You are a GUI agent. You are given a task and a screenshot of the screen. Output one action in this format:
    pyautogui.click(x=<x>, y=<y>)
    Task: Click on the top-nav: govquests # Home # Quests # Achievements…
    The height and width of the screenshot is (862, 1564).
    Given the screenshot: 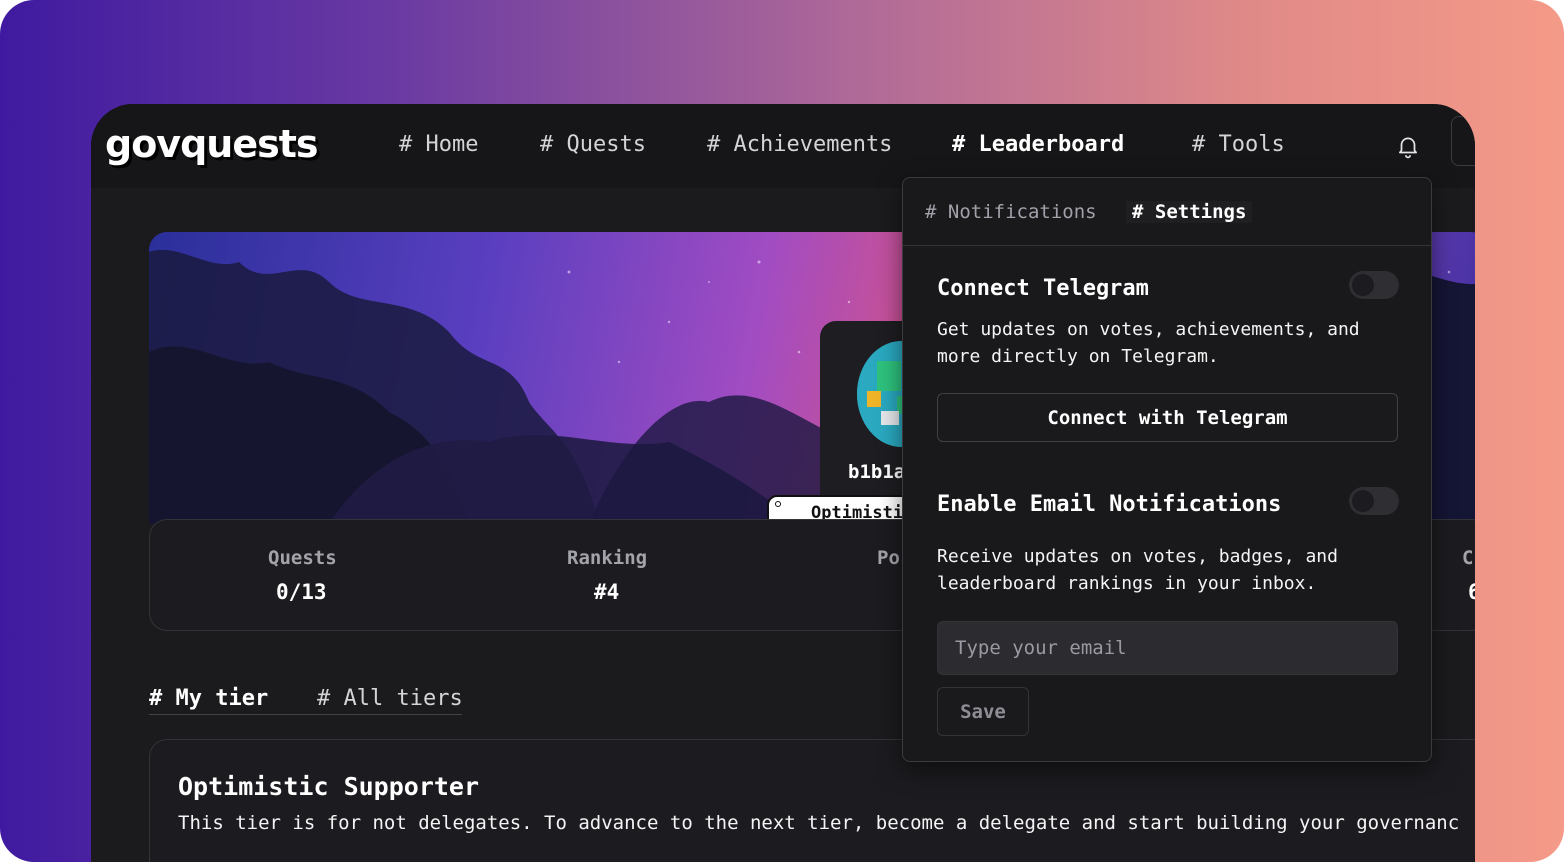 What is the action you would take?
    pyautogui.click(x=783, y=146)
    